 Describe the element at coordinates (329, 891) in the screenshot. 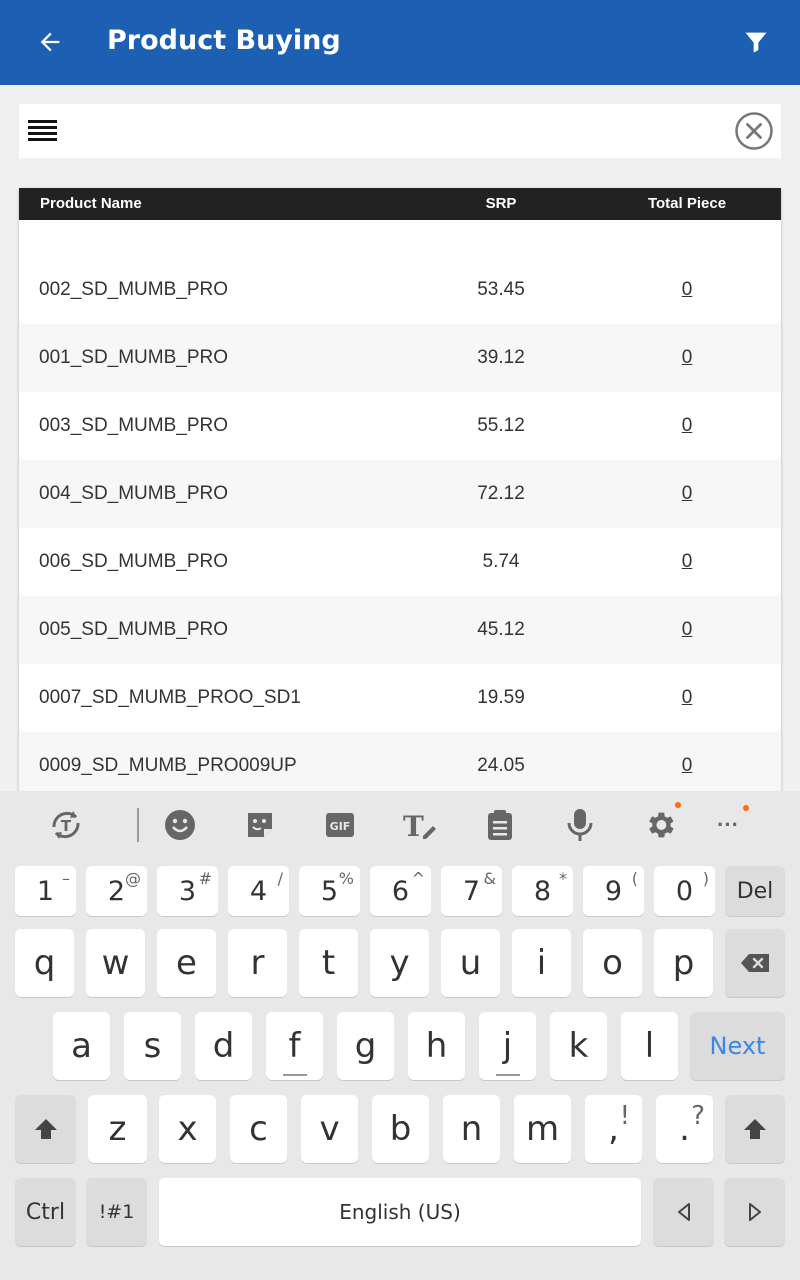

I see `key-5: 5%` at that location.